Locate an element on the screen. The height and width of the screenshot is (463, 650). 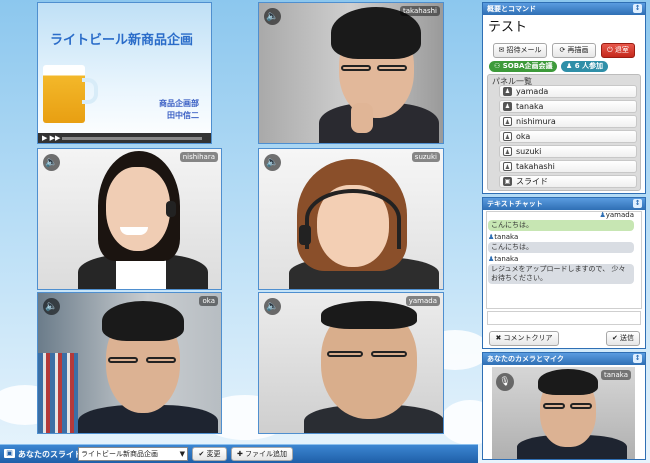
video-tile-suzuki: 🔈 suzuki is located at coordinates (351, 219).